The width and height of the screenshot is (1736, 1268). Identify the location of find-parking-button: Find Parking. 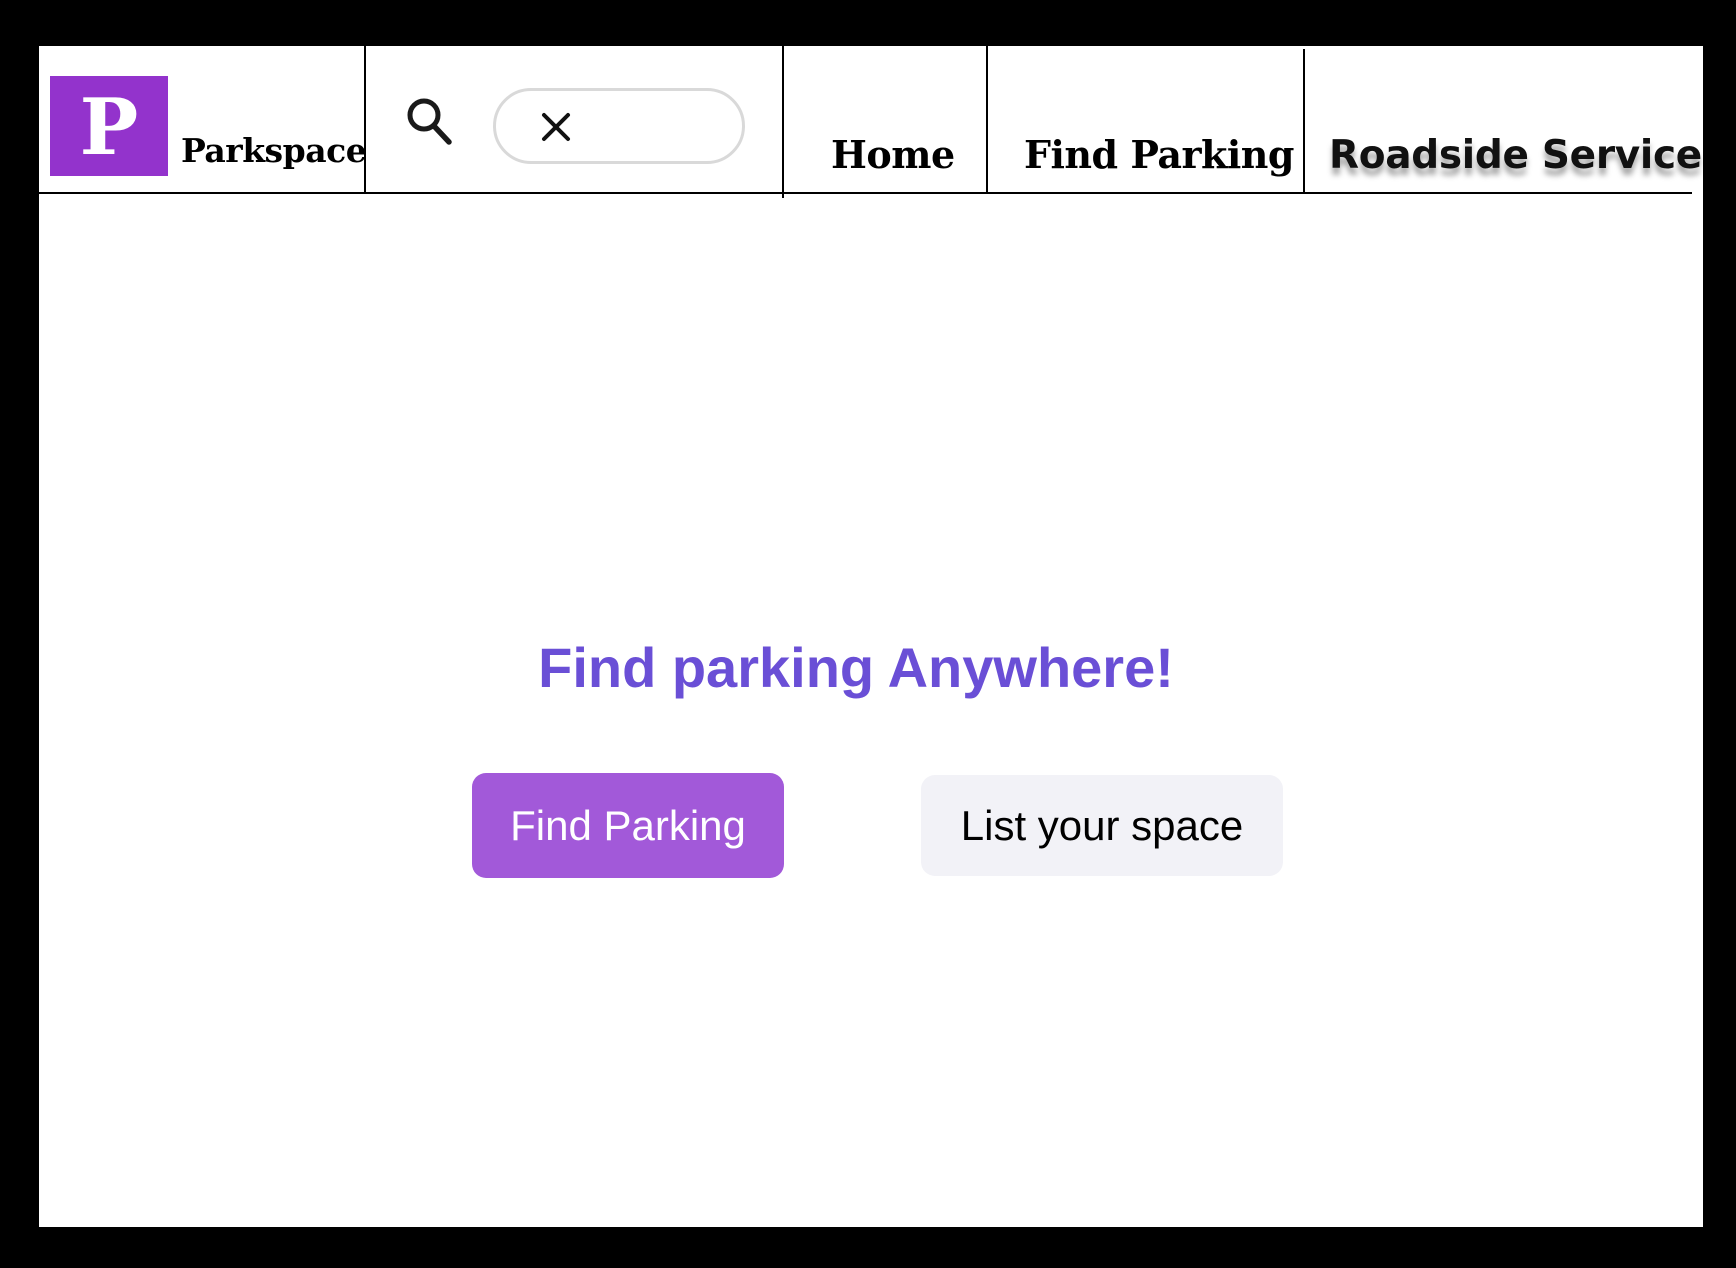
(628, 825).